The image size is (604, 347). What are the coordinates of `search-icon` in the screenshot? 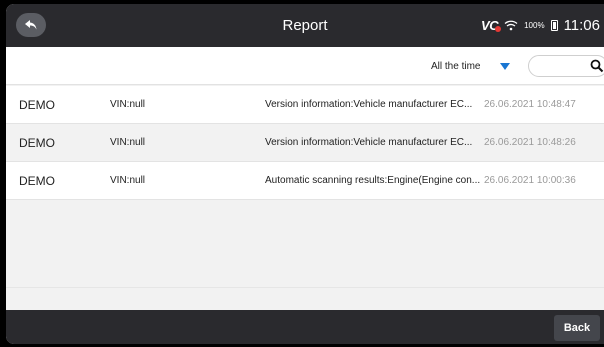 It's located at (597, 66).